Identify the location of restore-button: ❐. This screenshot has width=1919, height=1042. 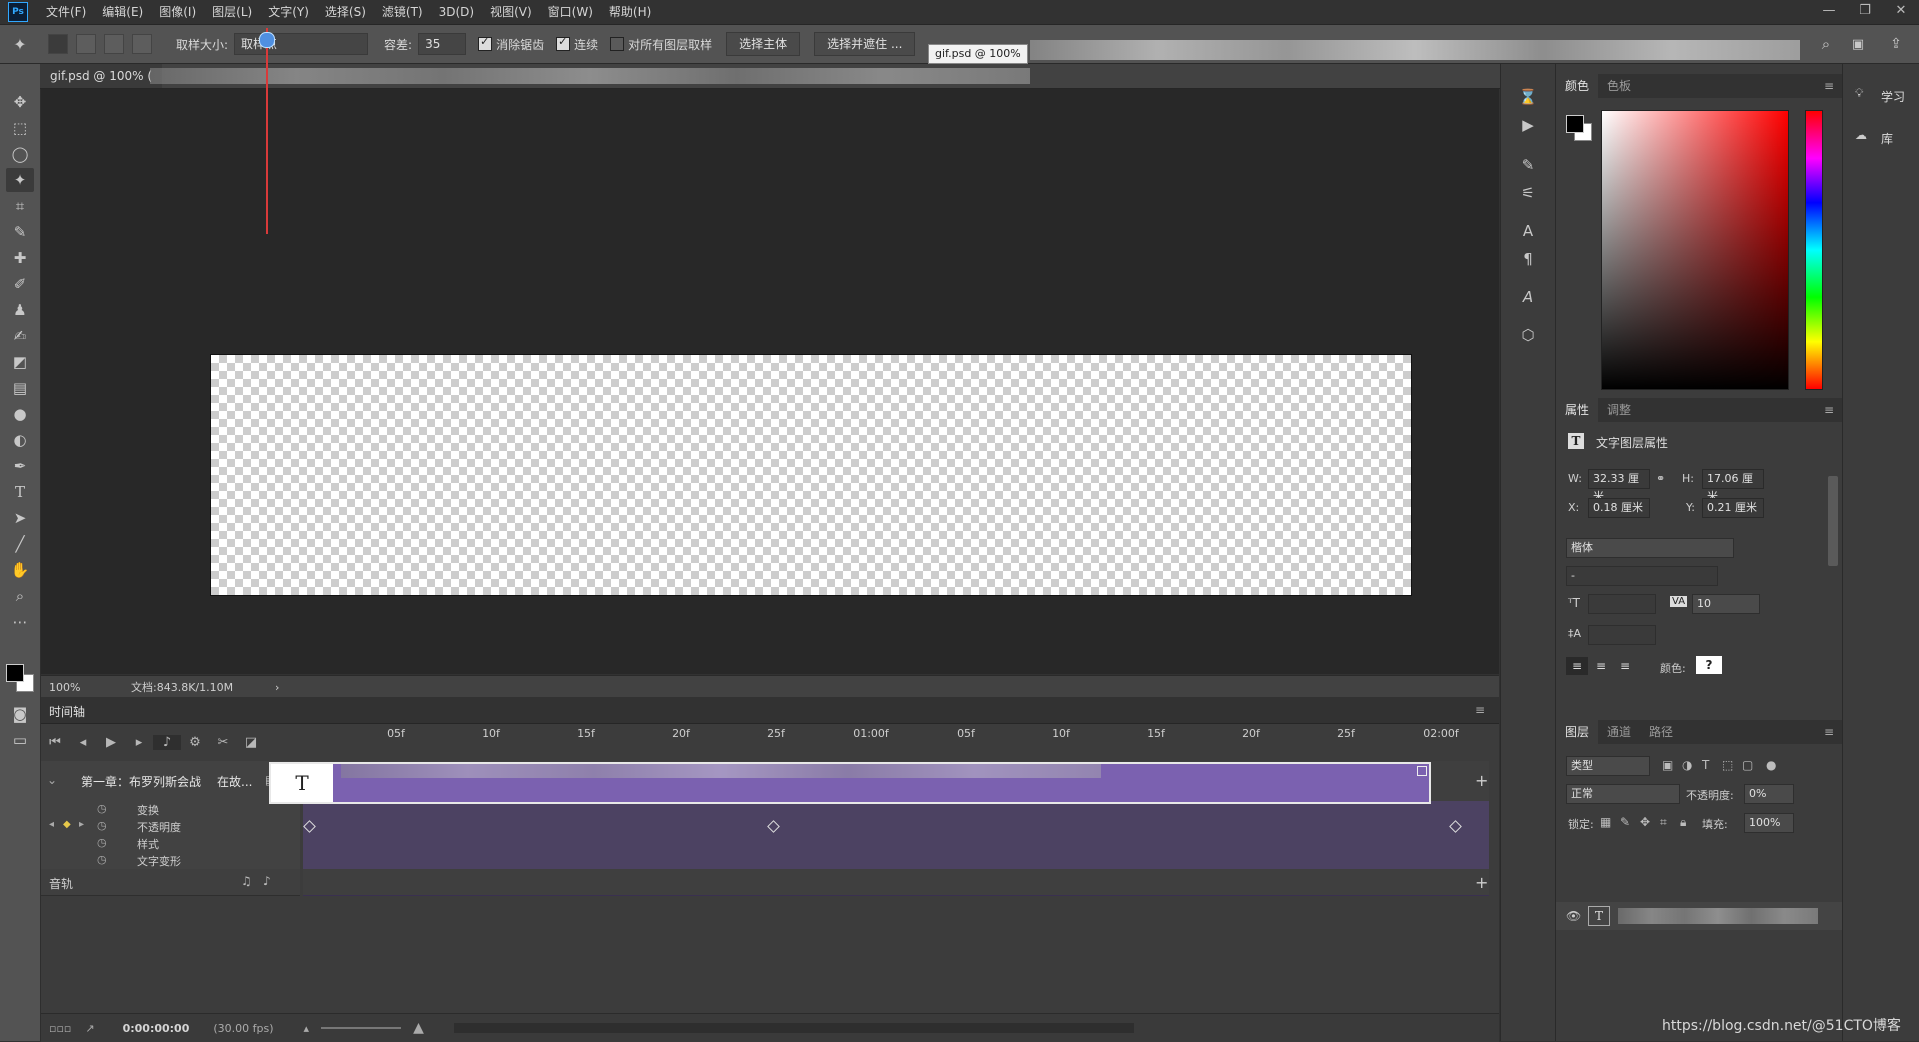
(1865, 12).